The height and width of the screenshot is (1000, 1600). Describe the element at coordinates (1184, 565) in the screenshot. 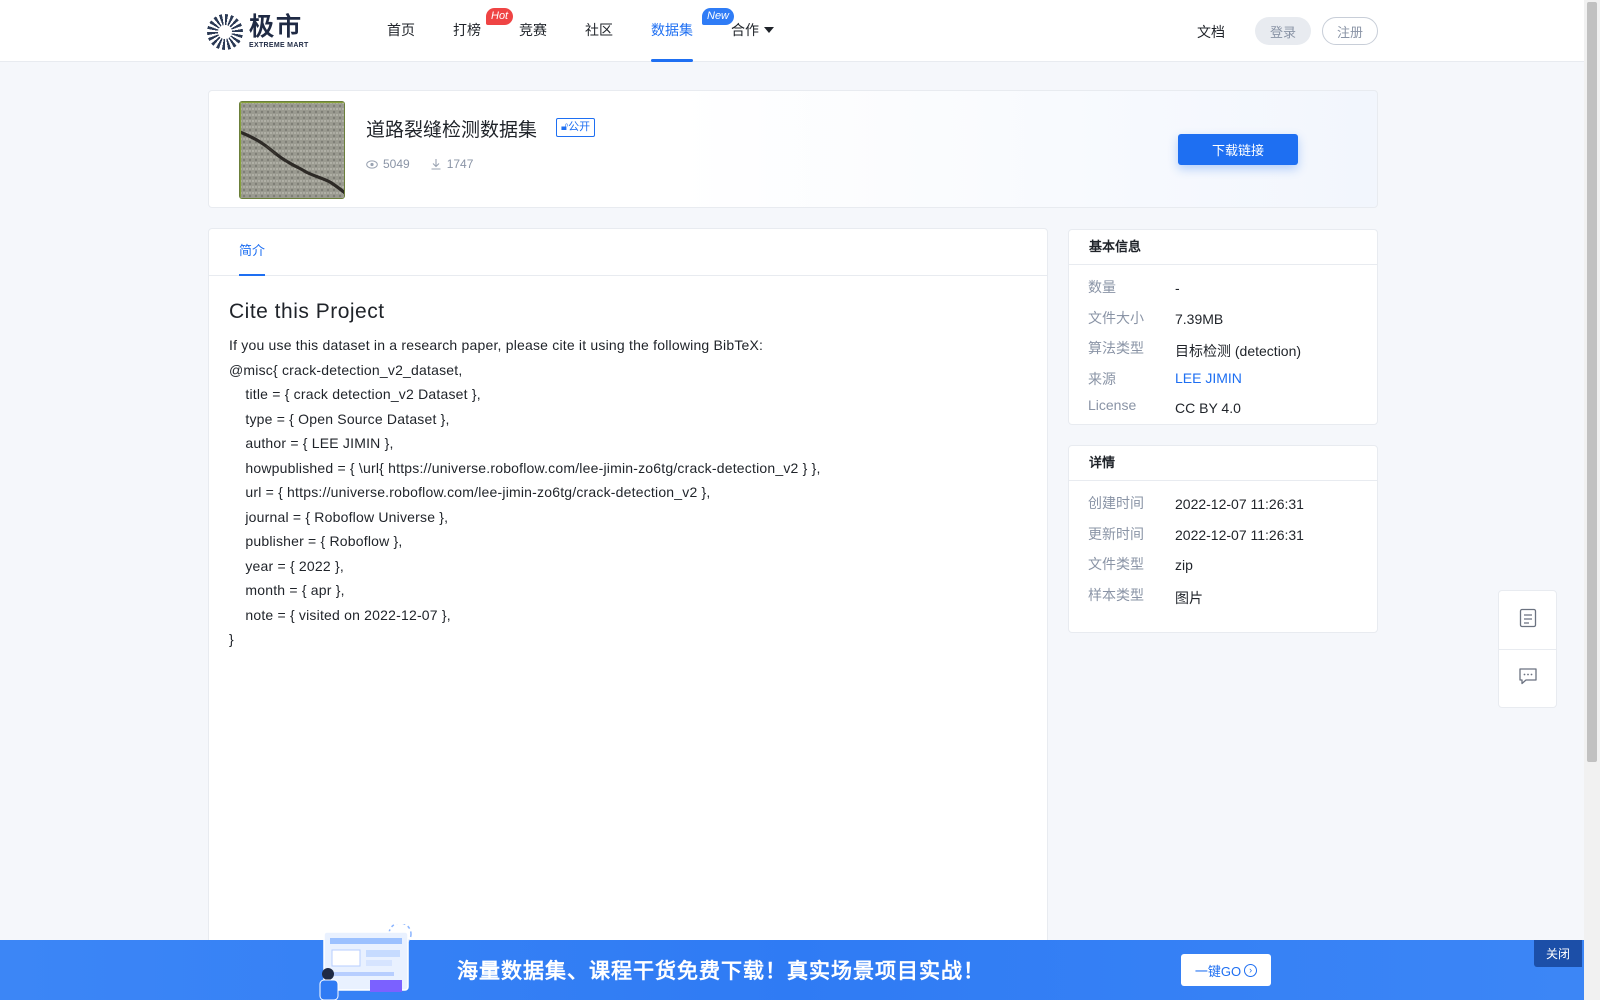

I see `detail-value: zip` at that location.